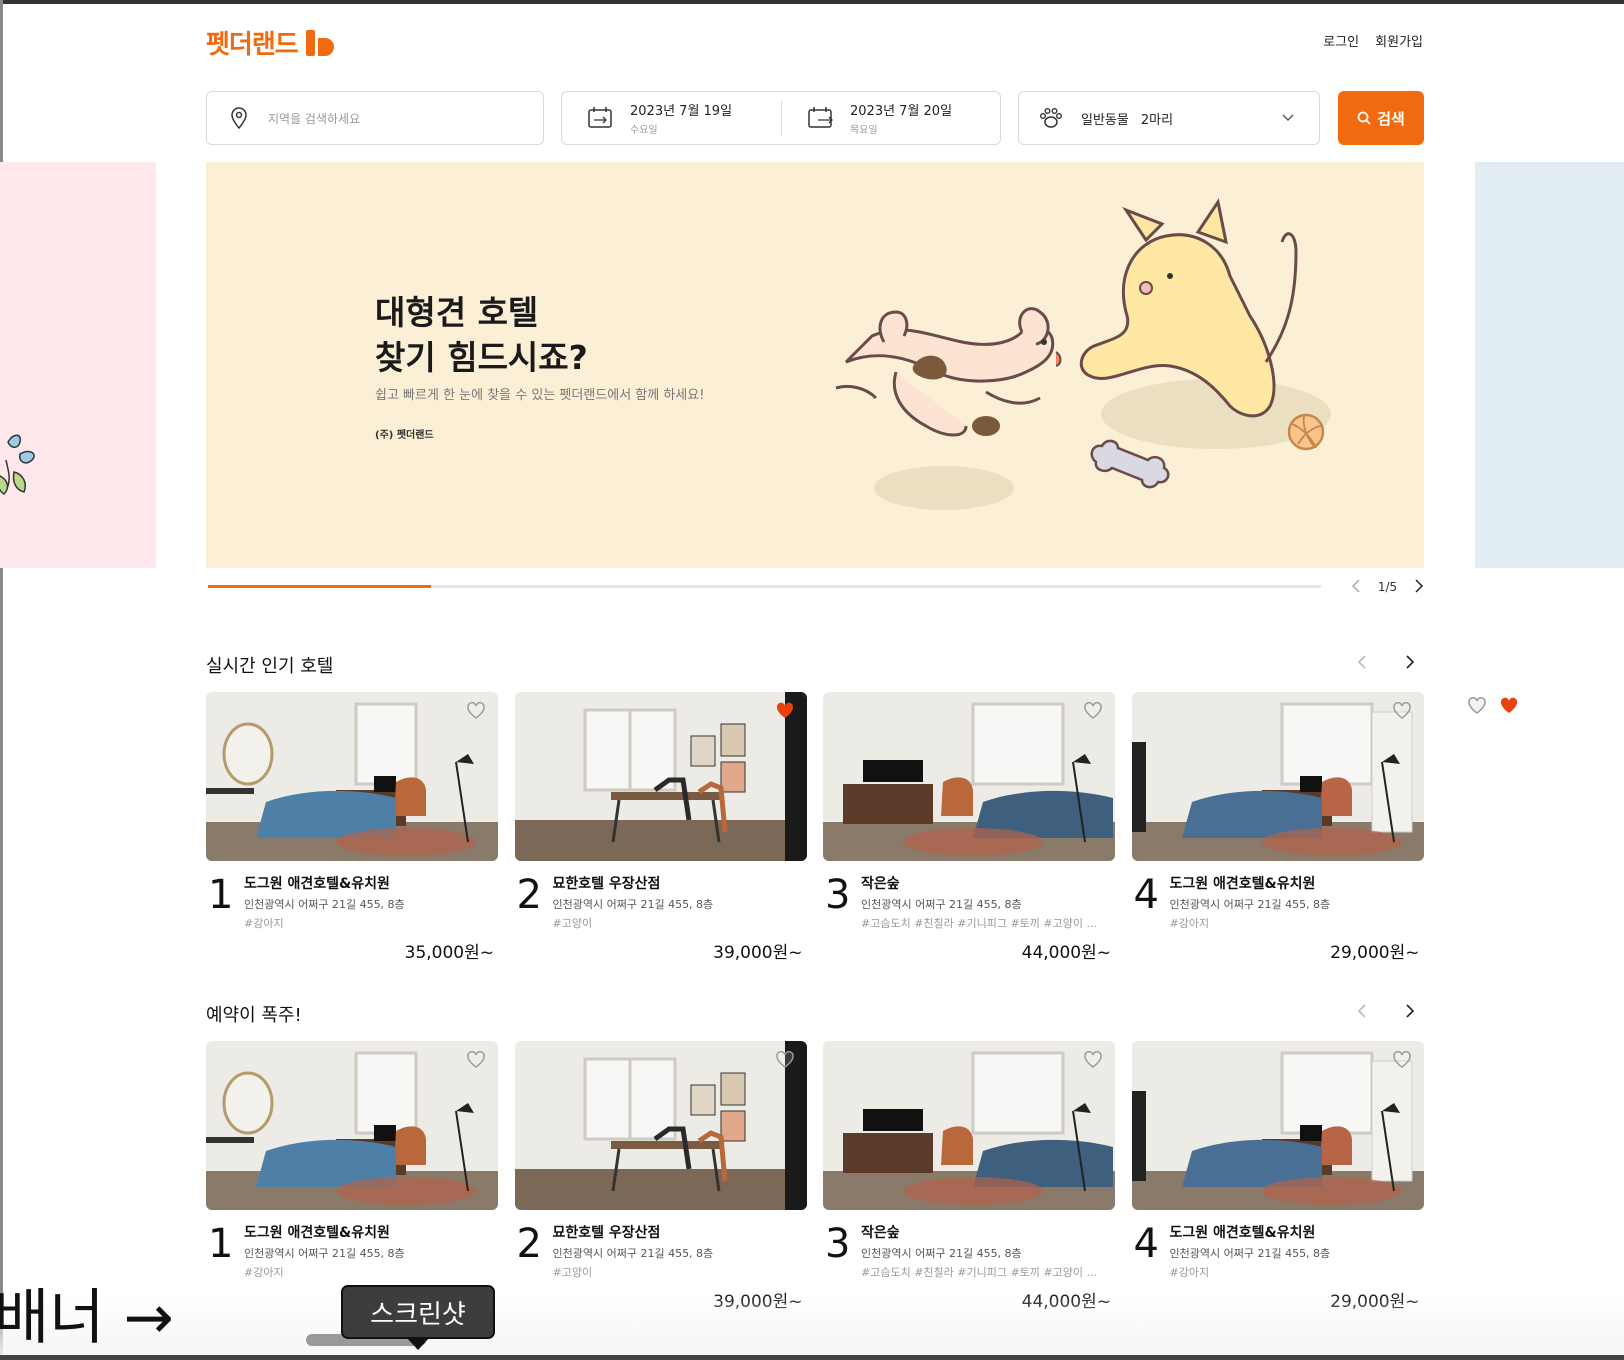  I want to click on screenshot-tooltip: 스크린샷, so click(418, 1312).